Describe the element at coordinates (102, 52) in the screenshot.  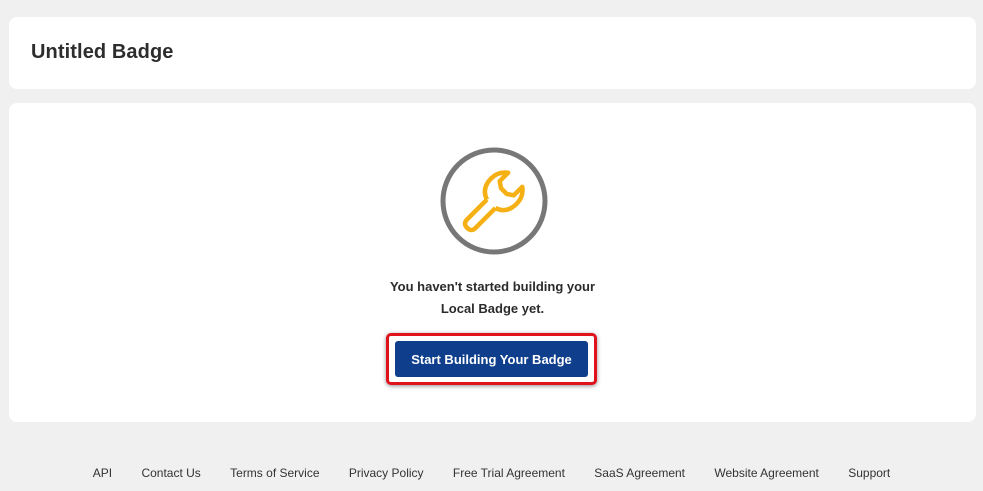
I see `page-title: Untitled Badge` at that location.